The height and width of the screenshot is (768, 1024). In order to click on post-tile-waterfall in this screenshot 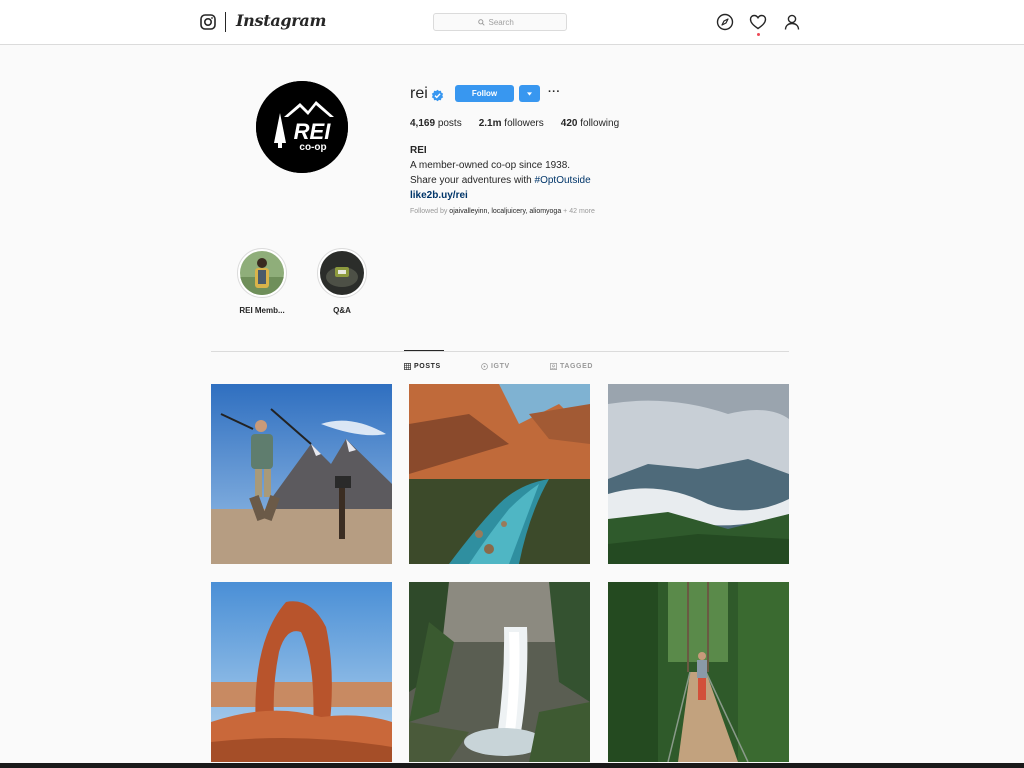, I will do `click(499, 672)`.